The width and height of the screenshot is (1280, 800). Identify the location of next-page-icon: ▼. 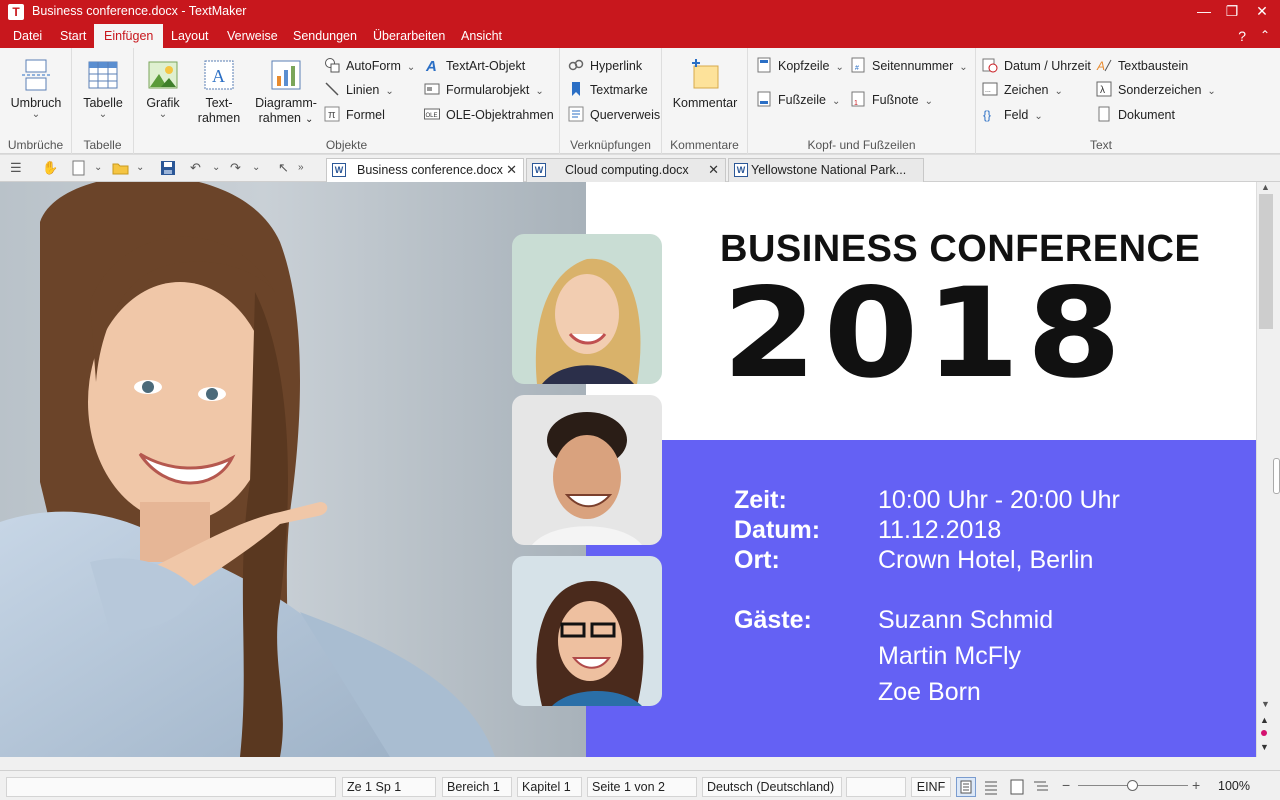
(1264, 747).